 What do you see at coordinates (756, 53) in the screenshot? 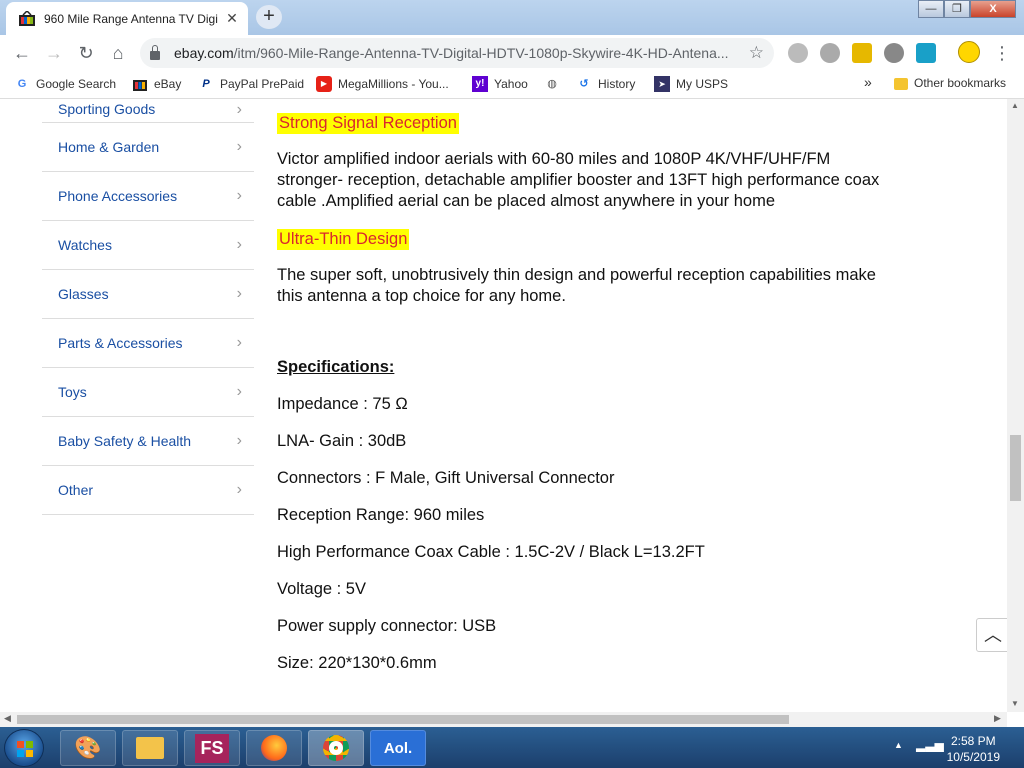
I see `bookmark-star-icon: ☆` at bounding box center [756, 53].